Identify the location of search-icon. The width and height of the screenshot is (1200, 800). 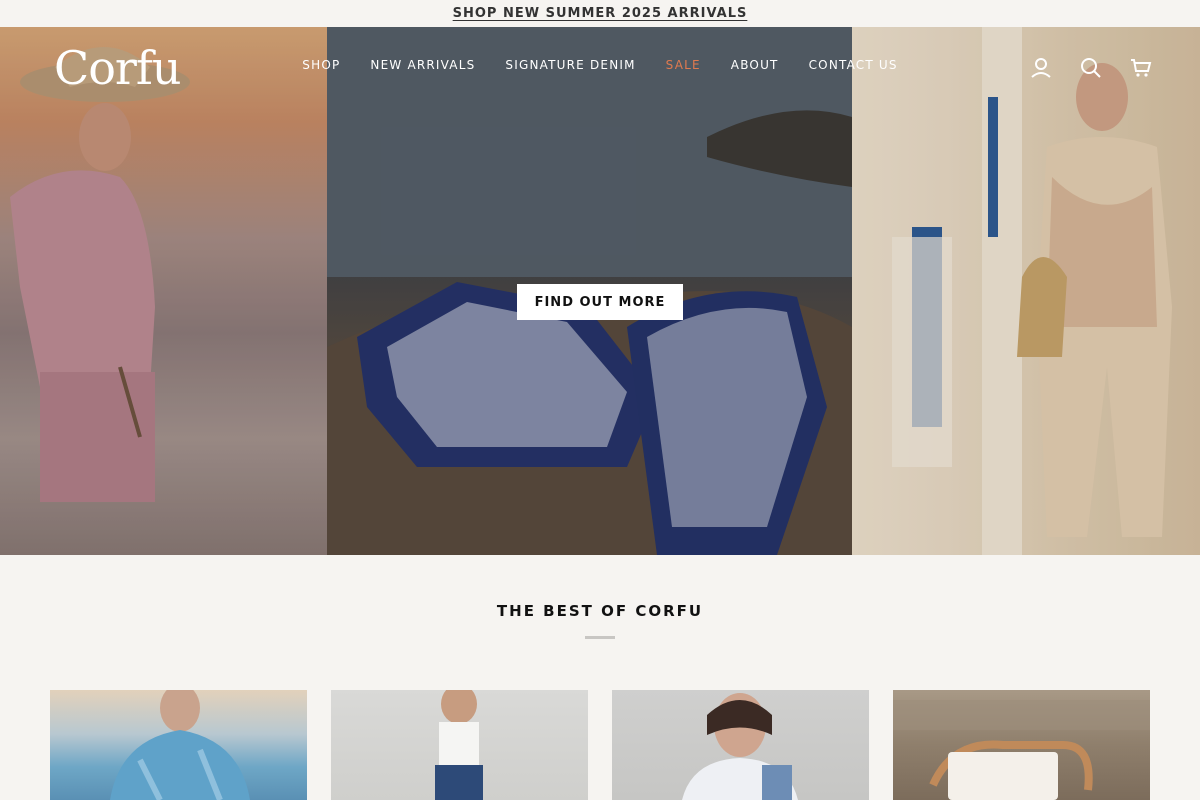
(1091, 68).